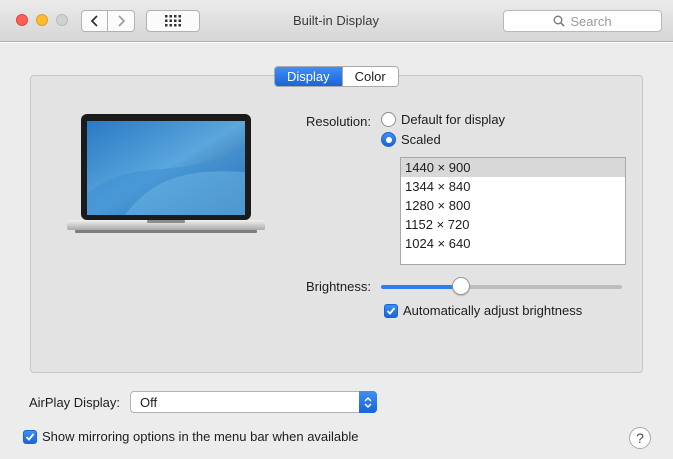 This screenshot has width=673, height=459. I want to click on tab-color: Color, so click(369, 76).